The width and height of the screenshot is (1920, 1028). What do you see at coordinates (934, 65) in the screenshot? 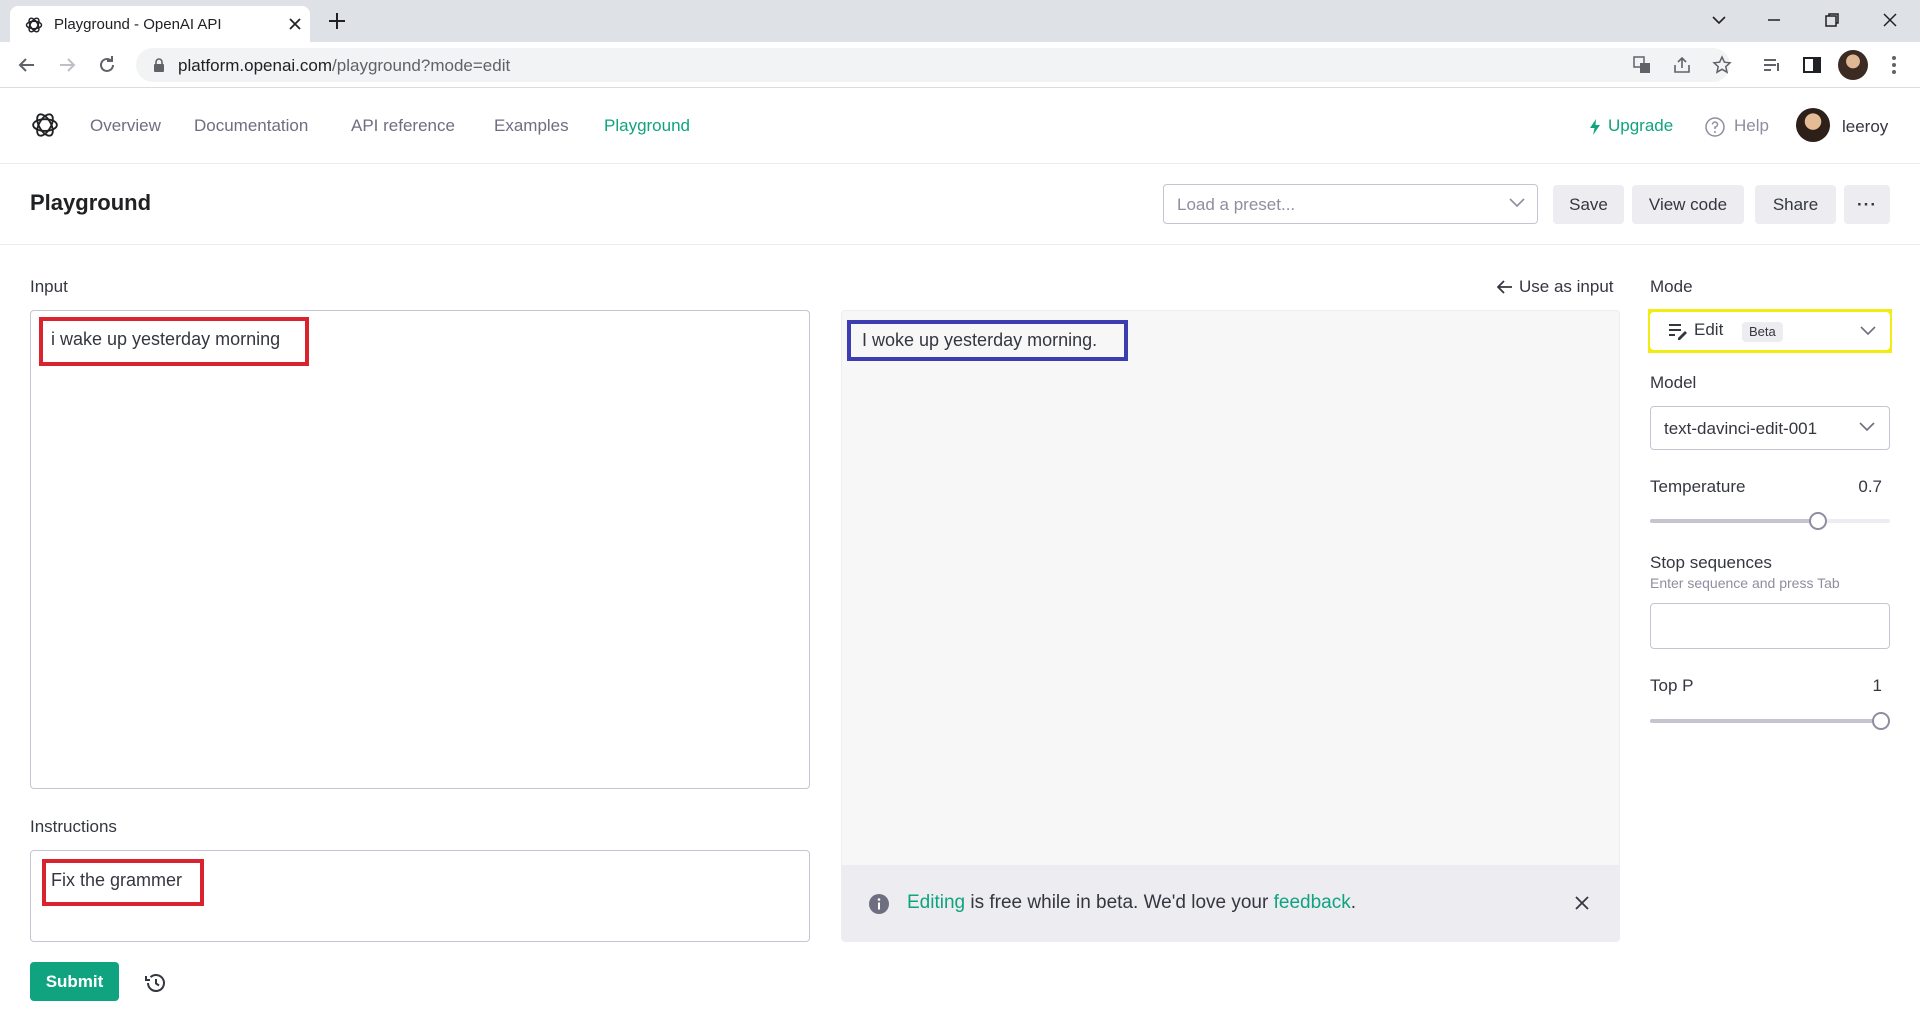
I see `url-omnibox: platform.openai.com/playground?mode=edit` at bounding box center [934, 65].